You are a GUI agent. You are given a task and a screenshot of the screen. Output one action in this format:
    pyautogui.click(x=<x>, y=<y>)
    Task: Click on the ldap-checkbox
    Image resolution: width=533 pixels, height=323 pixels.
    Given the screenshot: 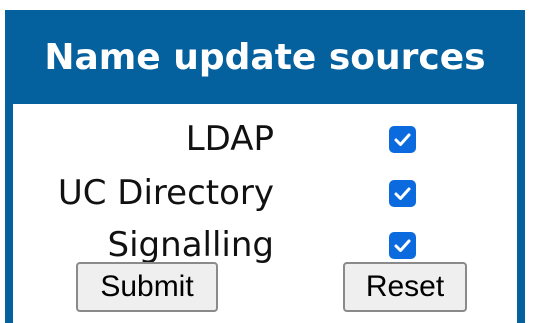 What is the action you would take?
    pyautogui.click(x=402, y=139)
    